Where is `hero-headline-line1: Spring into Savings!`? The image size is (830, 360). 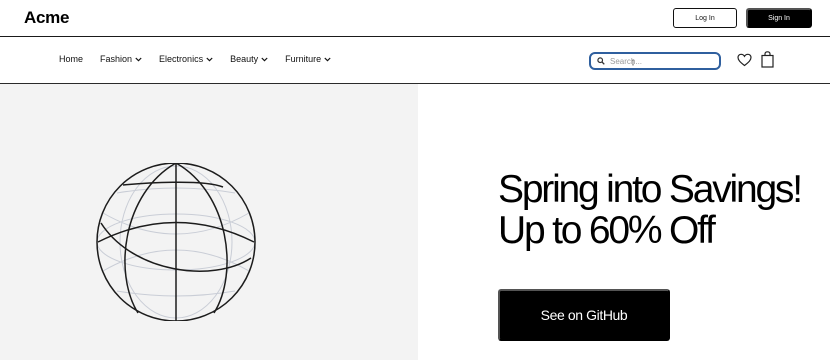
hero-headline-line1: Spring into Savings! is located at coordinates (650, 189).